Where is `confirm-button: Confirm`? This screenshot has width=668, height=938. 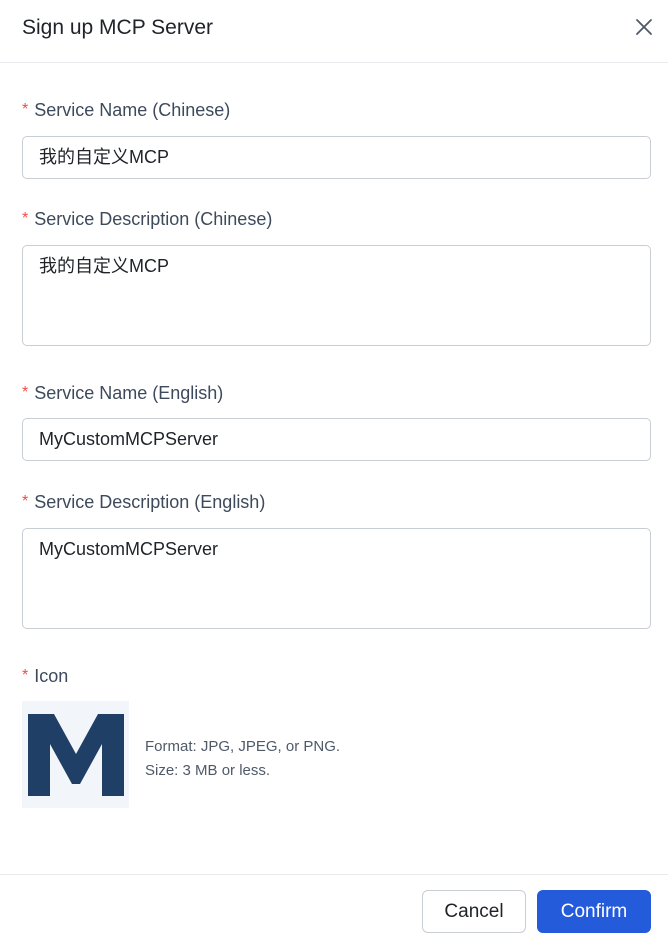 confirm-button: Confirm is located at coordinates (594, 911).